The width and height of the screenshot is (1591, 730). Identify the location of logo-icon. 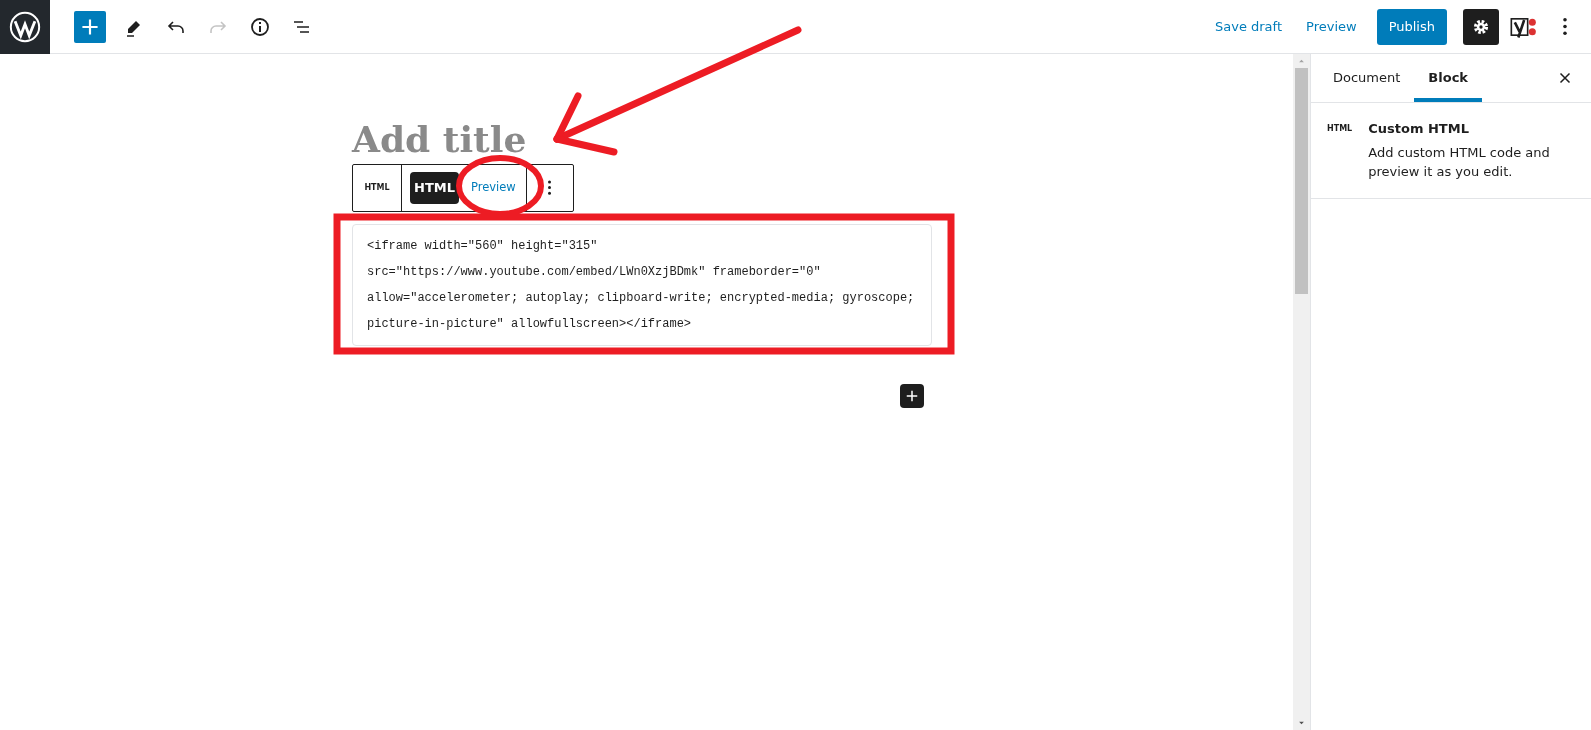
(25, 26).